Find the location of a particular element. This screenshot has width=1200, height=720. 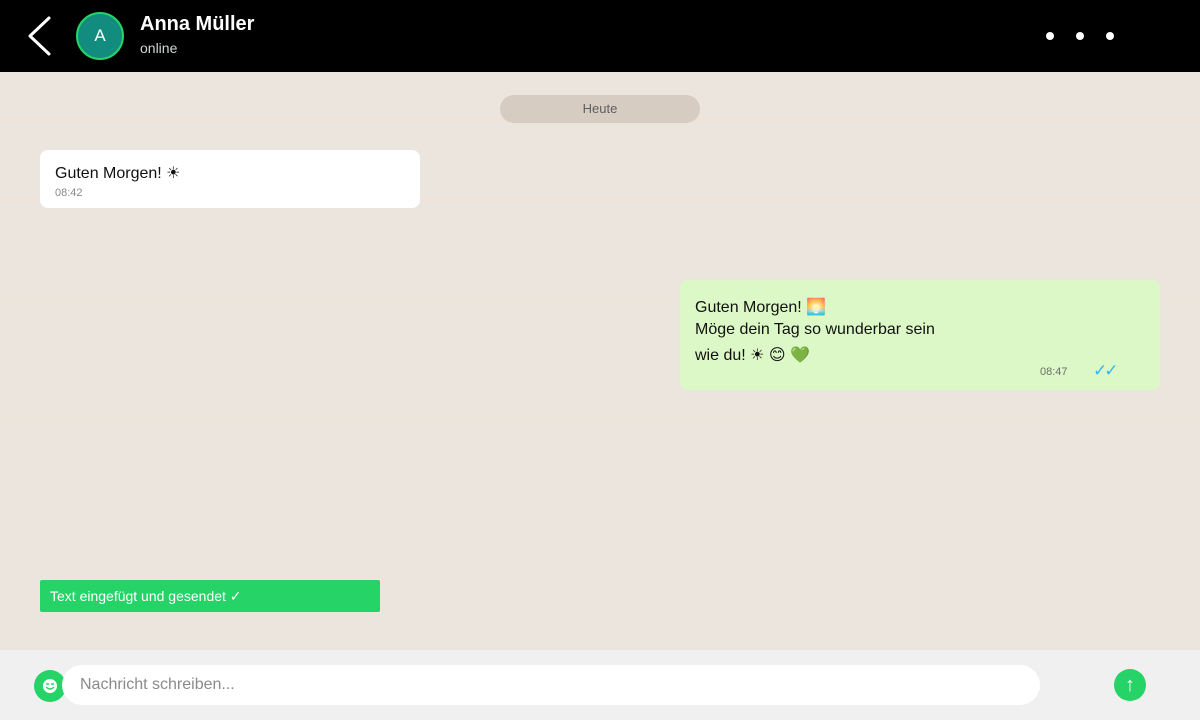

sent-toast: Text eingefügt und gesendet ✓ is located at coordinates (210, 596).